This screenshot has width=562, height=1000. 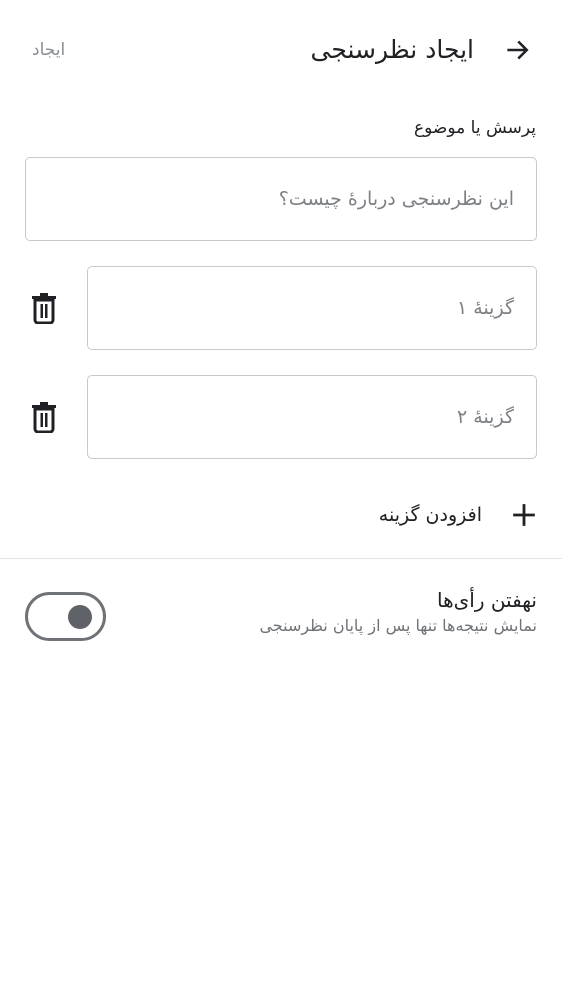 I want to click on divider, so click(x=281, y=558).